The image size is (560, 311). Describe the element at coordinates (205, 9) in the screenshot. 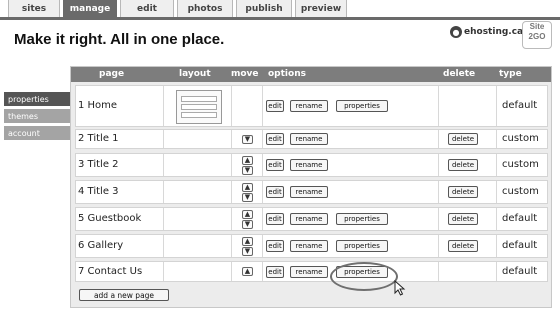

I see `tab-photos: photos` at that location.